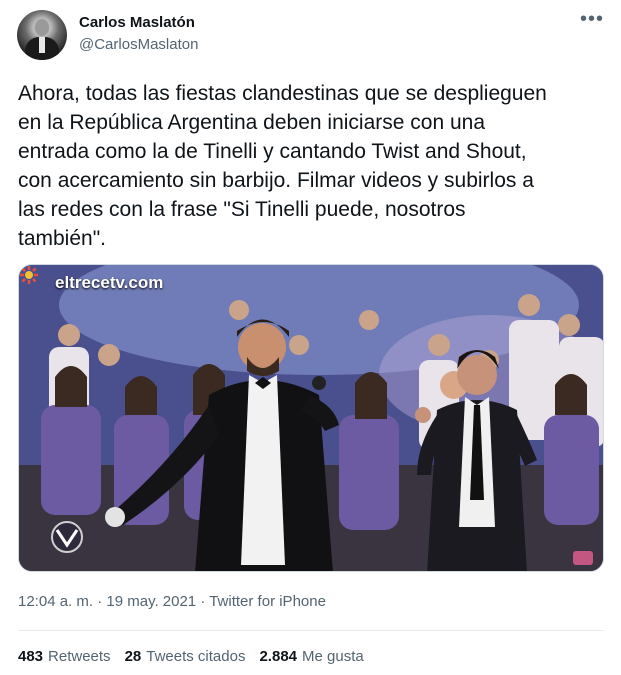 Image resolution: width=621 pixels, height=675 pixels. I want to click on retweets-label: Retweets, so click(79, 656).